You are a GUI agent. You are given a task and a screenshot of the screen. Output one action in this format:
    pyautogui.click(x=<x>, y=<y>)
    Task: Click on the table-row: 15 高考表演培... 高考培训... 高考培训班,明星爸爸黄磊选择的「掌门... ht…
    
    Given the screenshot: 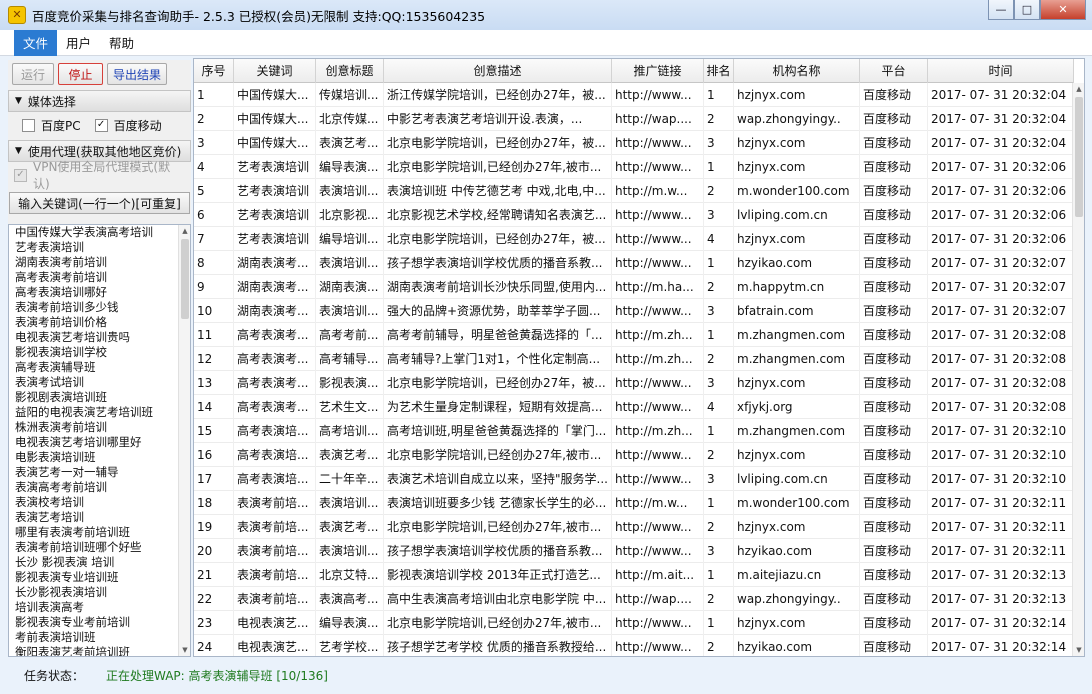 What is the action you would take?
    pyautogui.click(x=634, y=431)
    